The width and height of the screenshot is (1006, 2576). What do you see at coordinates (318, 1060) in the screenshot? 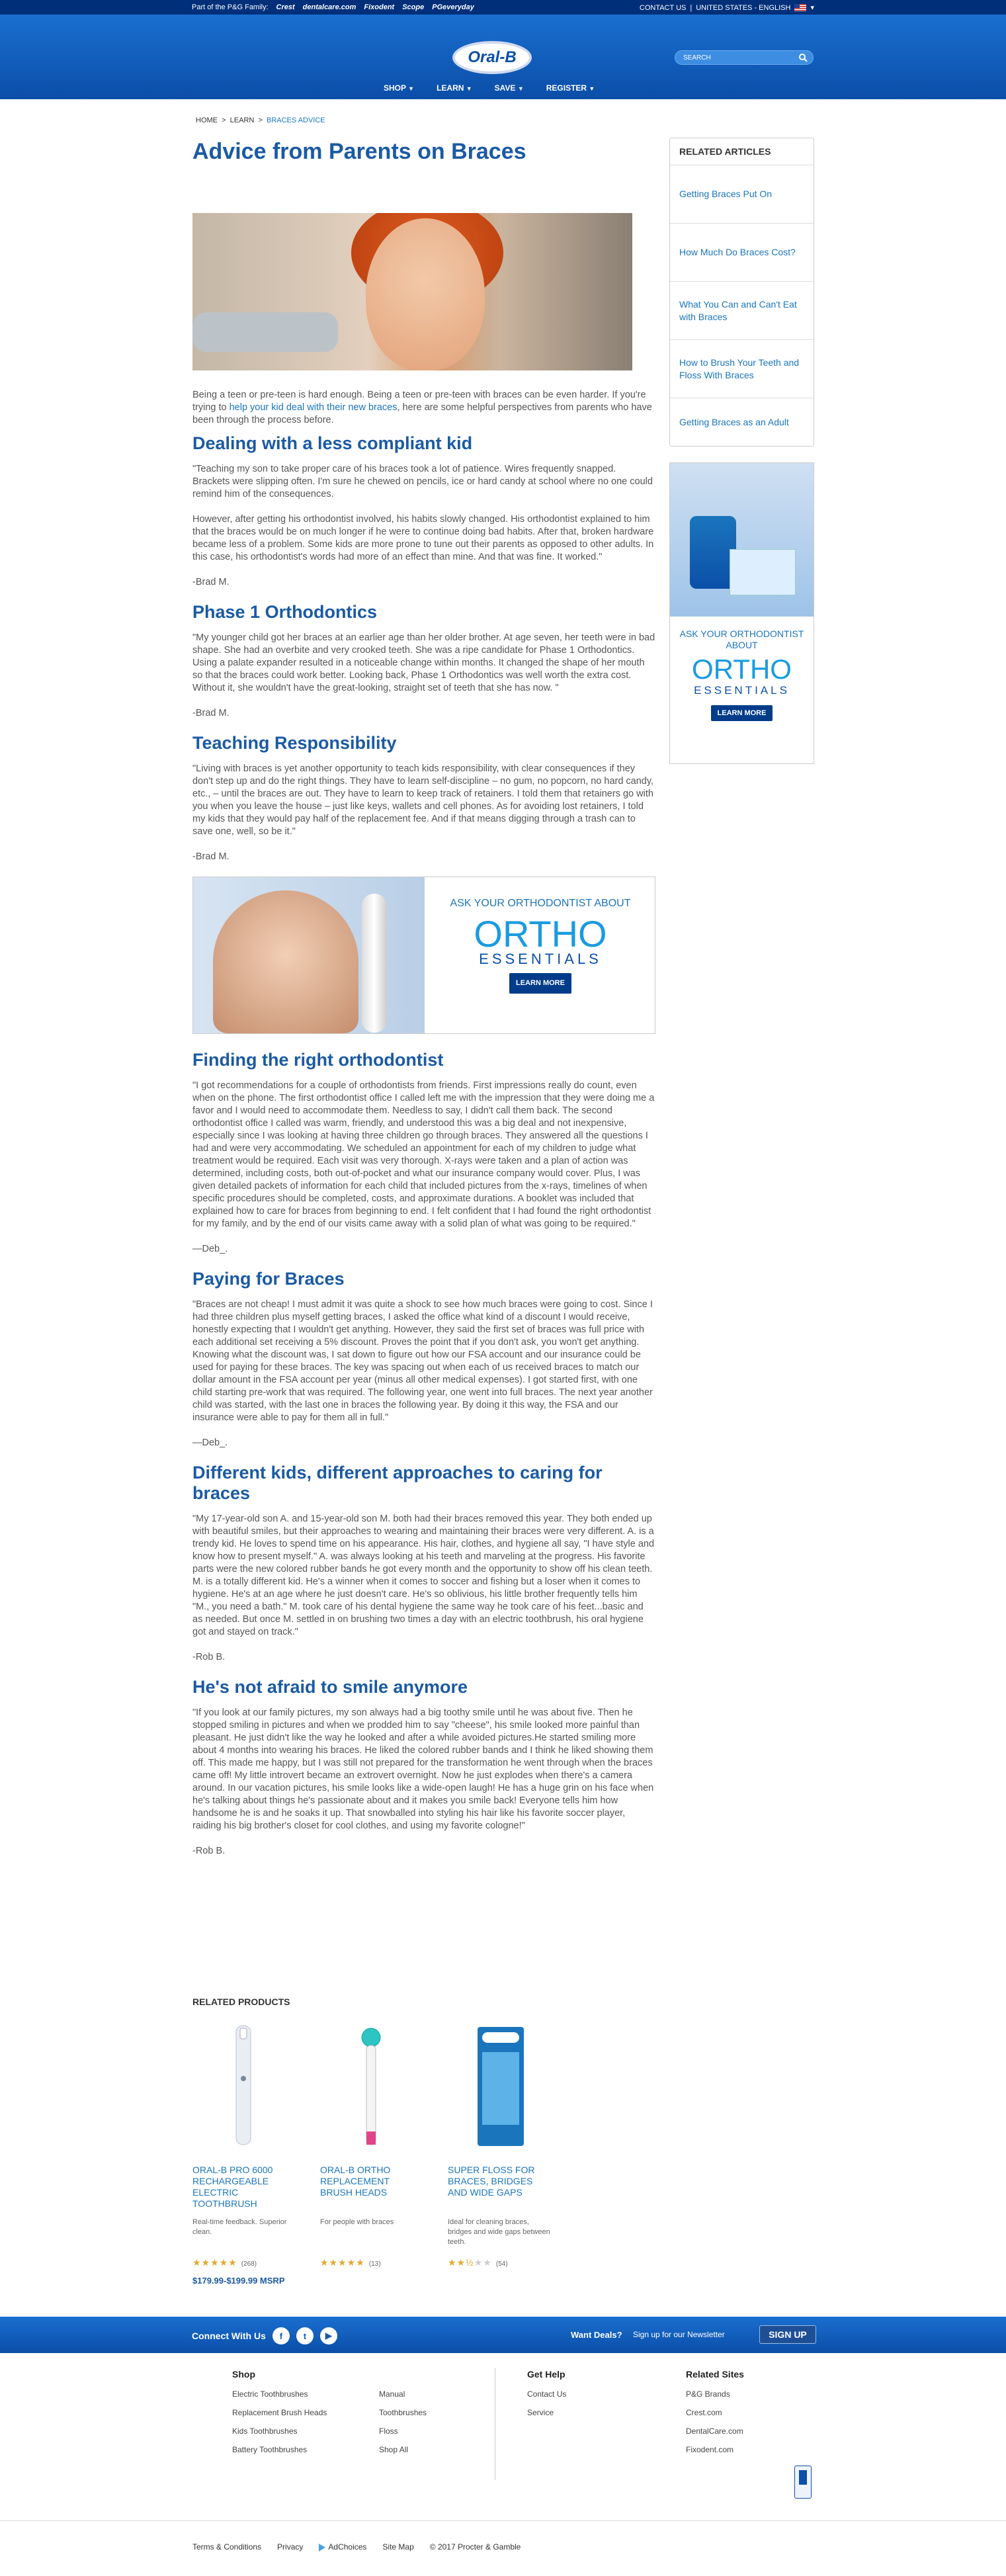
I see `section-heading: Finding the right orthodontist` at bounding box center [318, 1060].